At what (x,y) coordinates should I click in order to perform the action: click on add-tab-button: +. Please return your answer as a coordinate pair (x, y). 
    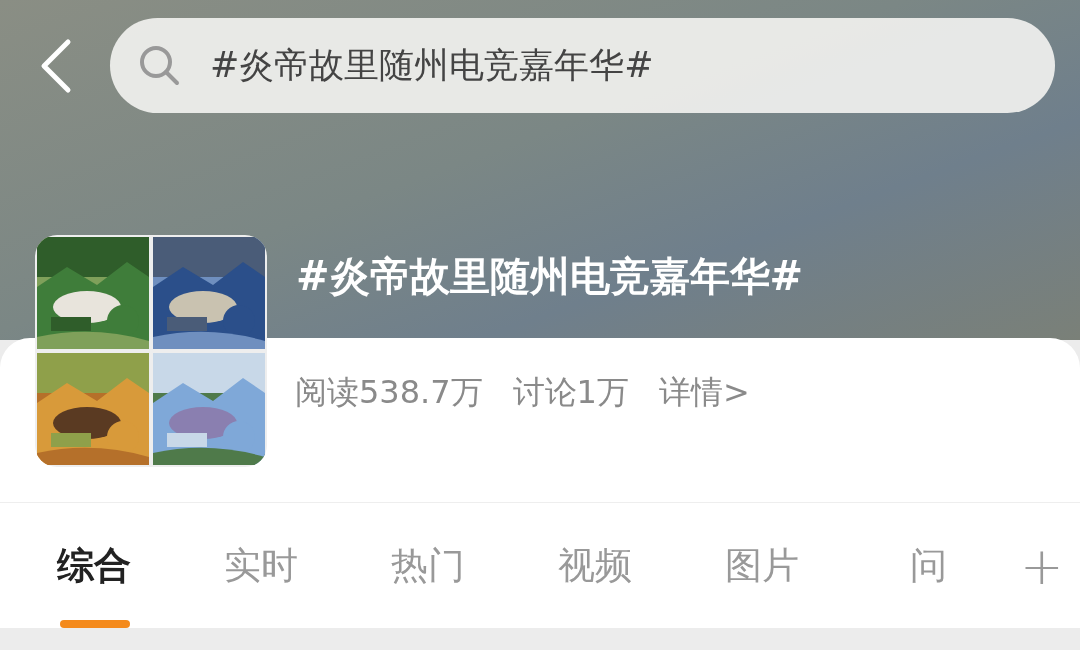
    Looking at the image, I should click on (1042, 565).